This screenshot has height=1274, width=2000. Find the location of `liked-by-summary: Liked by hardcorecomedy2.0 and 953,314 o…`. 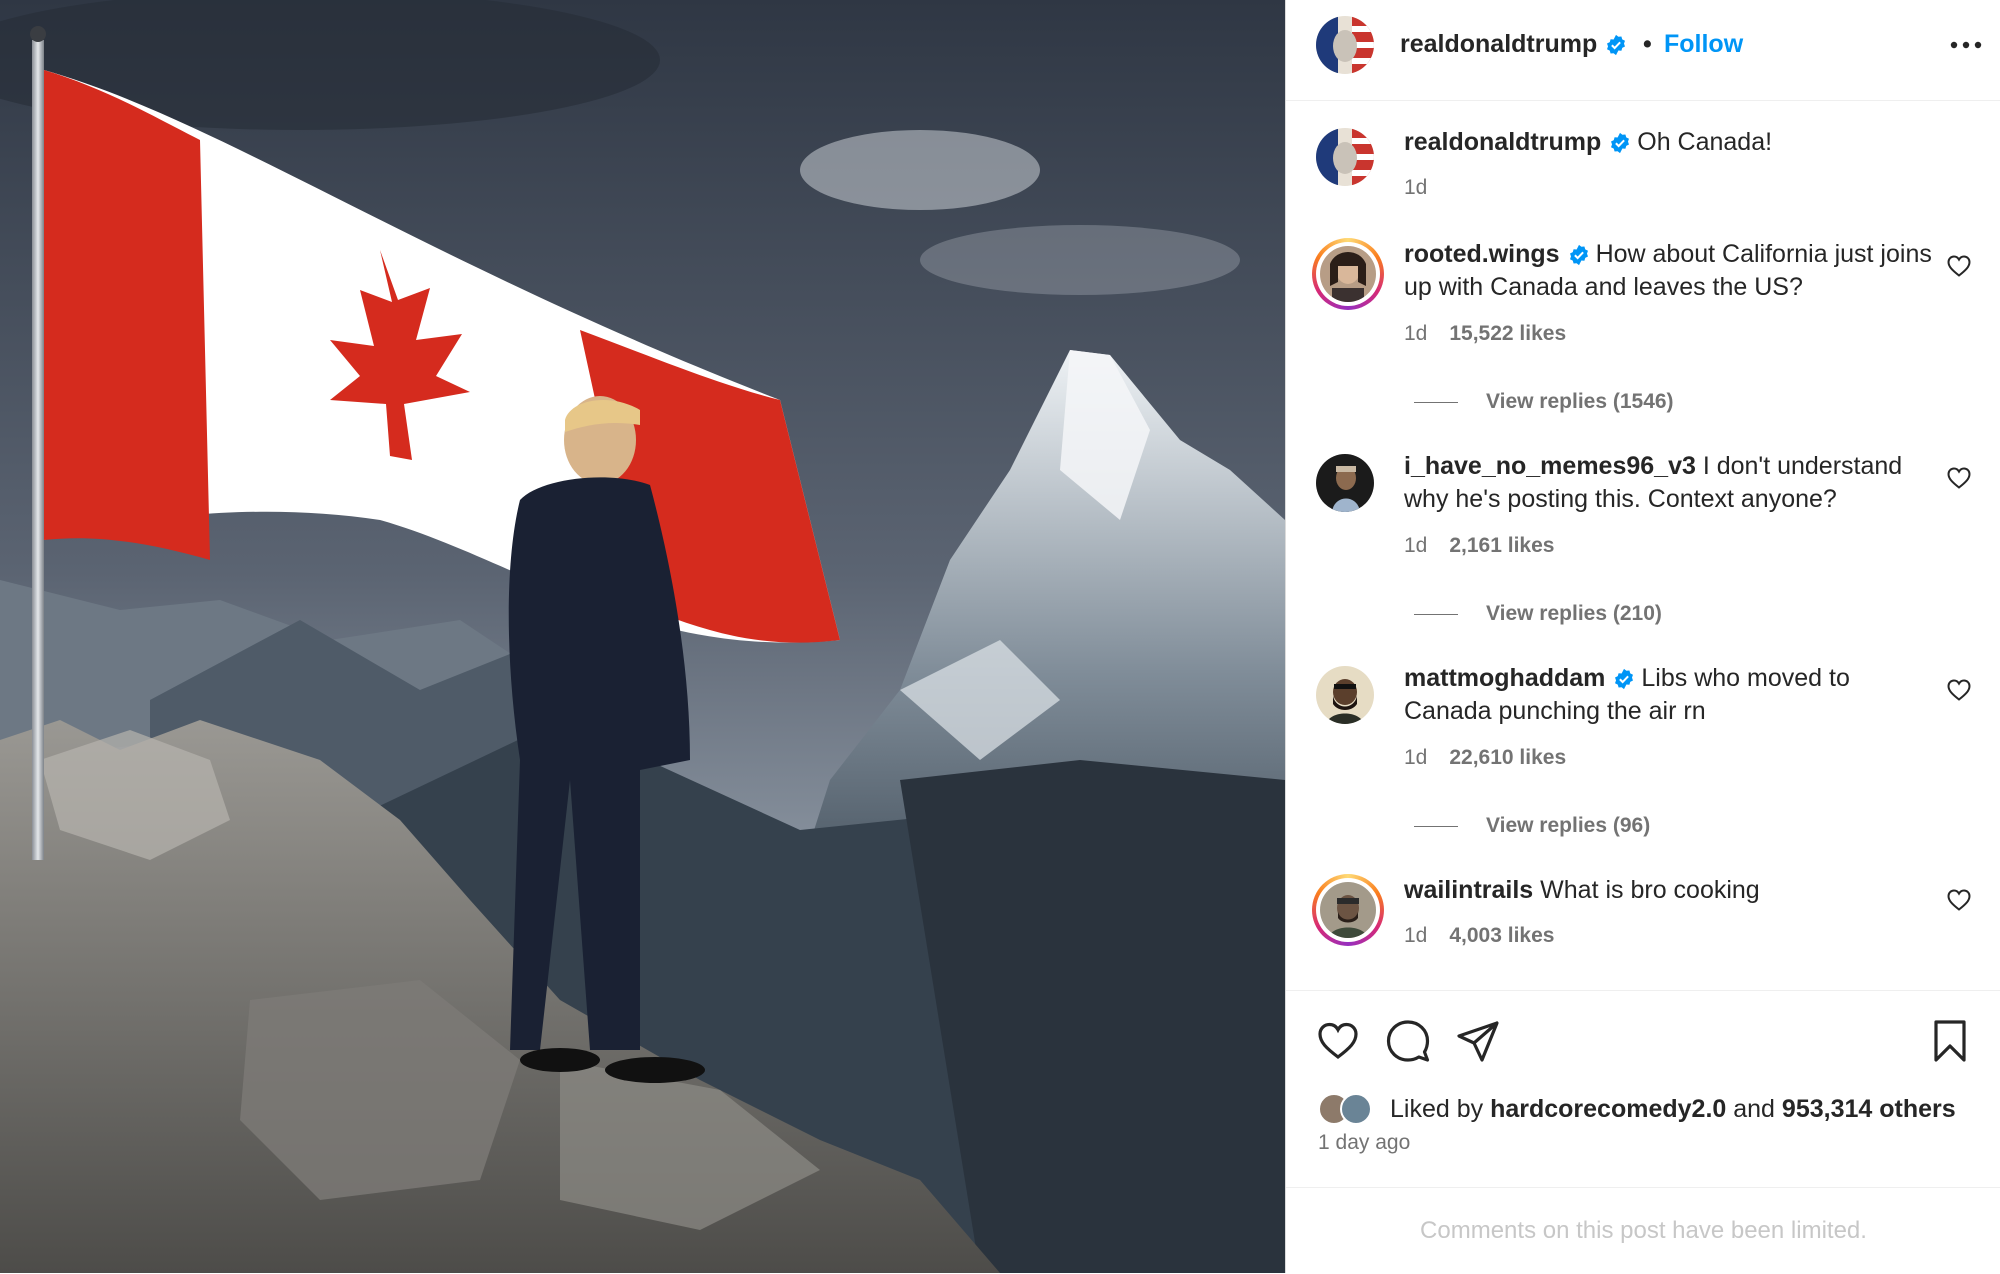

liked-by-summary: Liked by hardcorecomedy2.0 and 953,314 o… is located at coordinates (1637, 1109).